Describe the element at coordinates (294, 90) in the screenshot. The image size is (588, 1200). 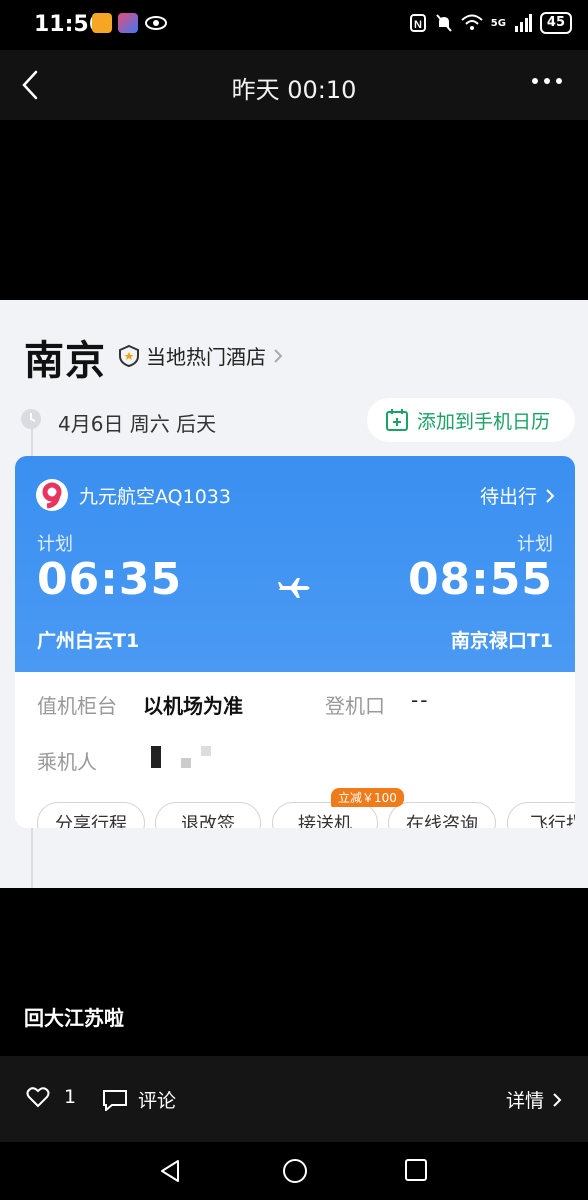
I see `page-title: 昨天 00:10` at that location.